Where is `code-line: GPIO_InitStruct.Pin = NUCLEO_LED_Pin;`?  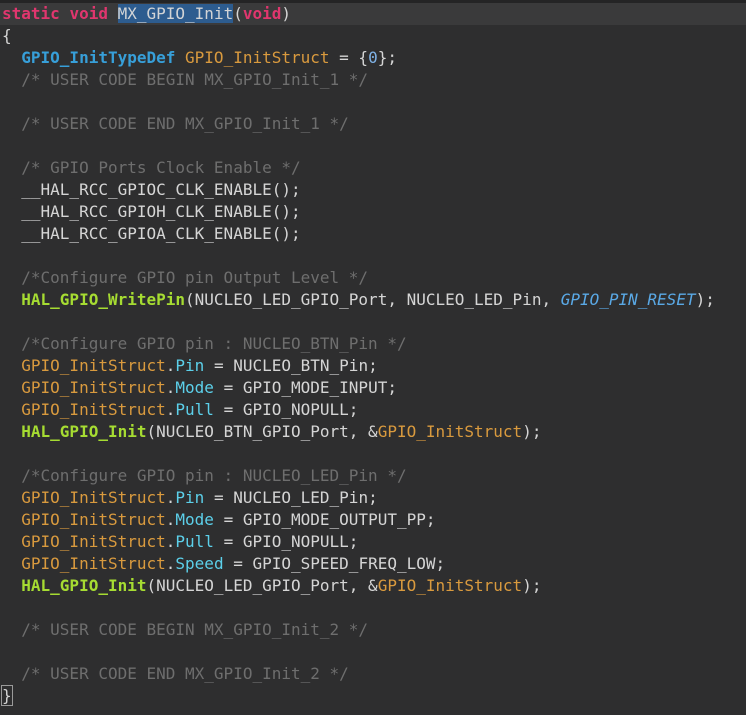 code-line: GPIO_InitStruct.Pin = NUCLEO_LED_Pin; is located at coordinates (373, 498).